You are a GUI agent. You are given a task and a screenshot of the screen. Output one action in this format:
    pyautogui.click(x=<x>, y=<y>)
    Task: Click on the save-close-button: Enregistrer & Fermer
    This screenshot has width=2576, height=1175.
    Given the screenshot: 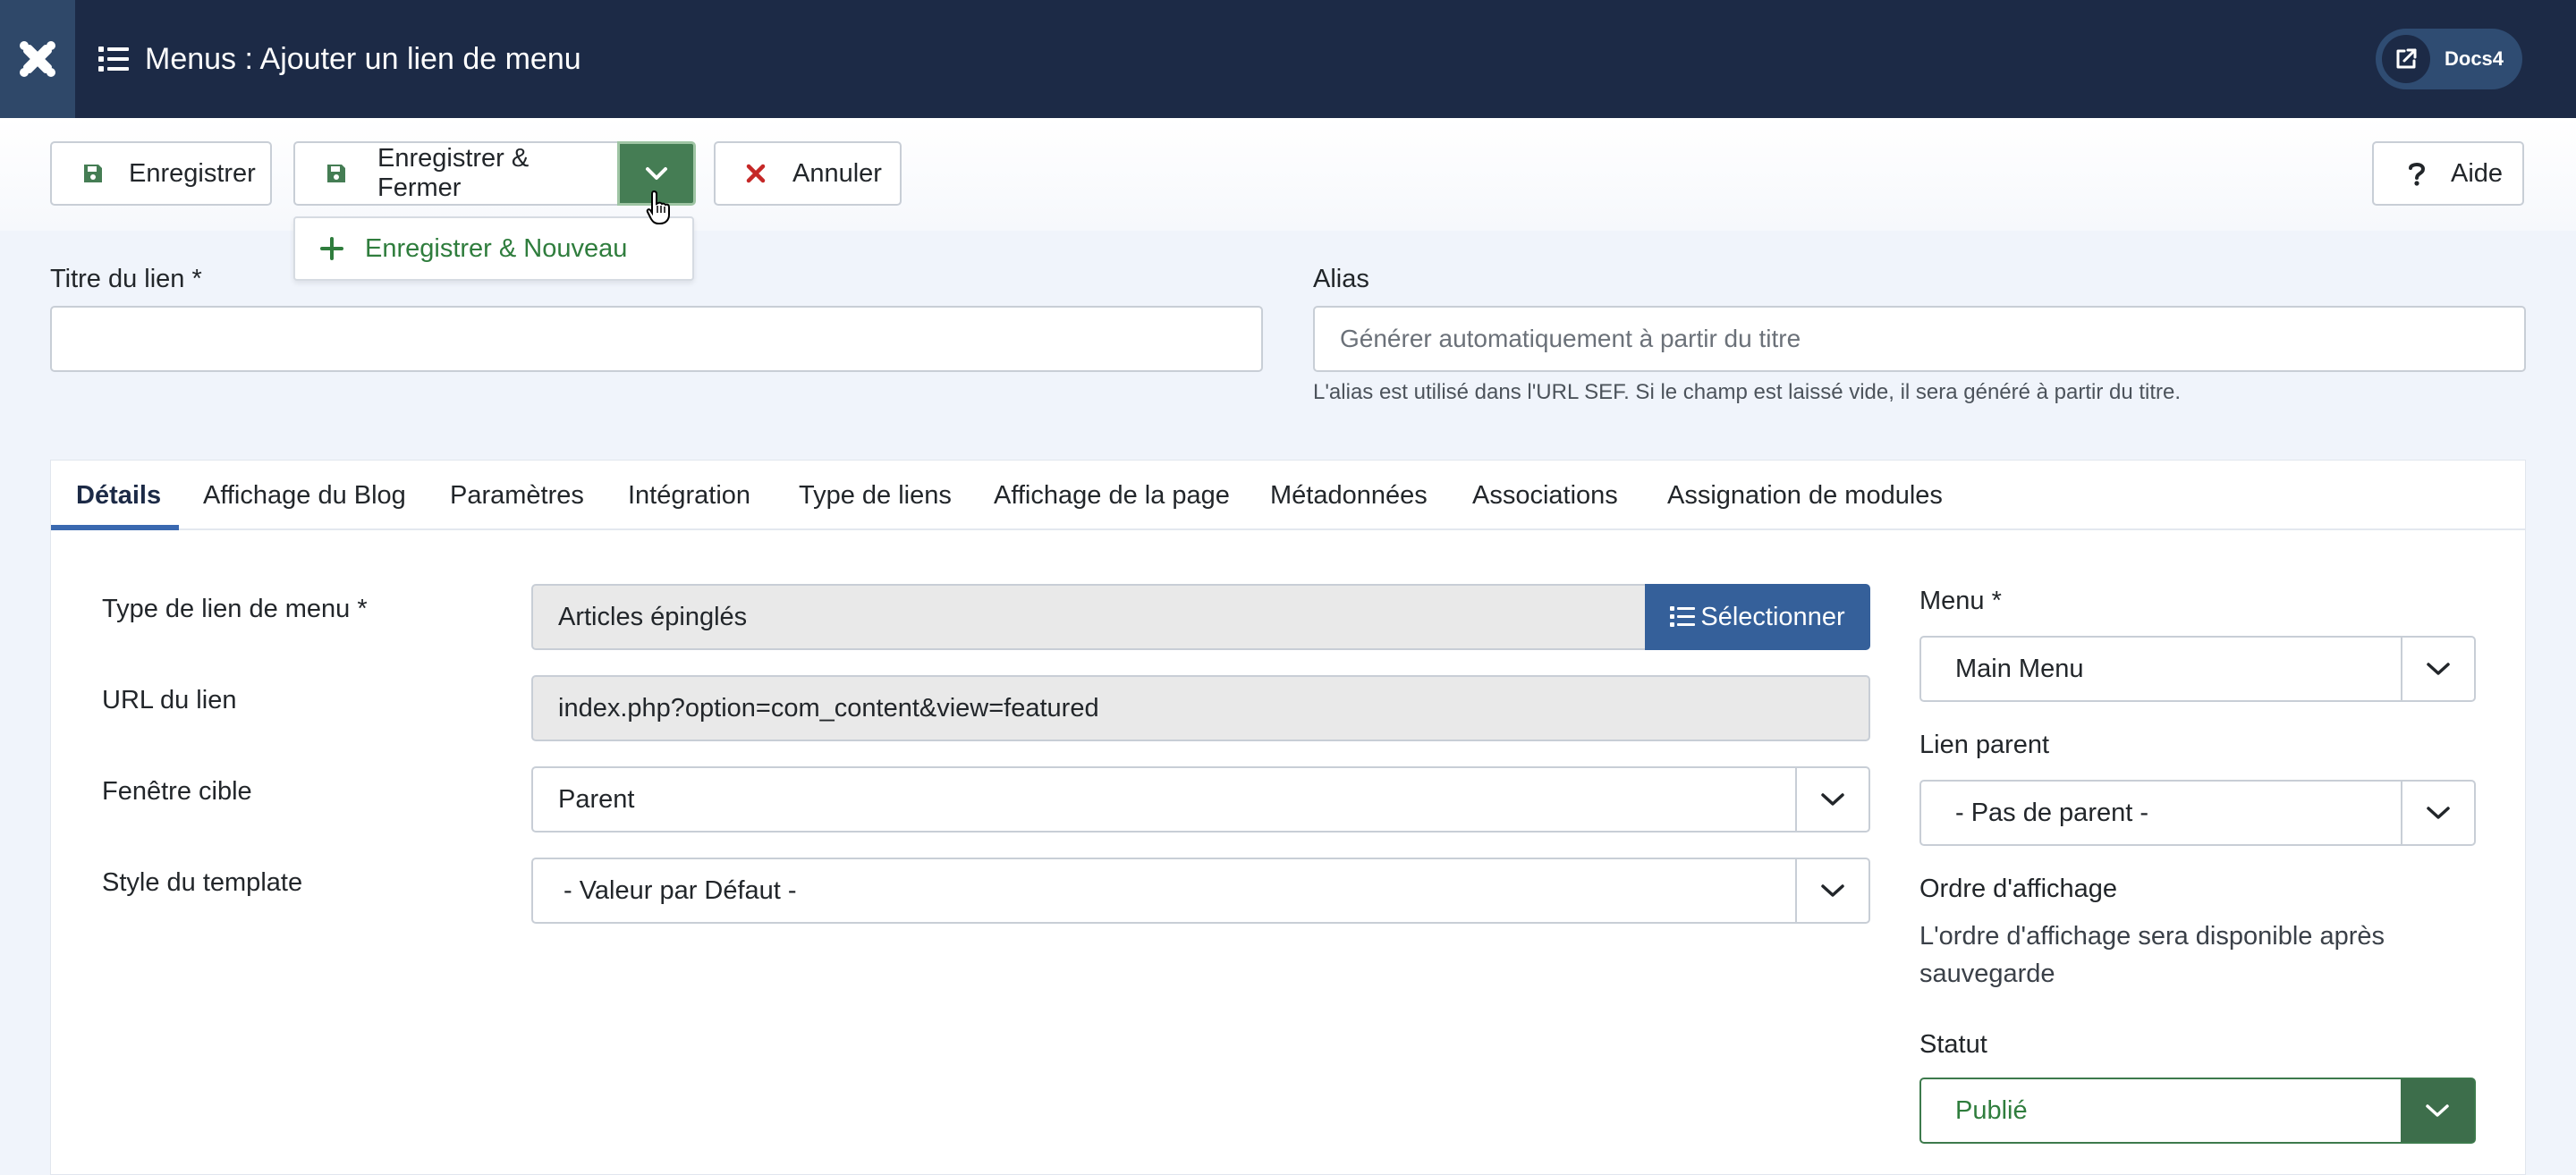 What is the action you would take?
    pyautogui.click(x=456, y=173)
    